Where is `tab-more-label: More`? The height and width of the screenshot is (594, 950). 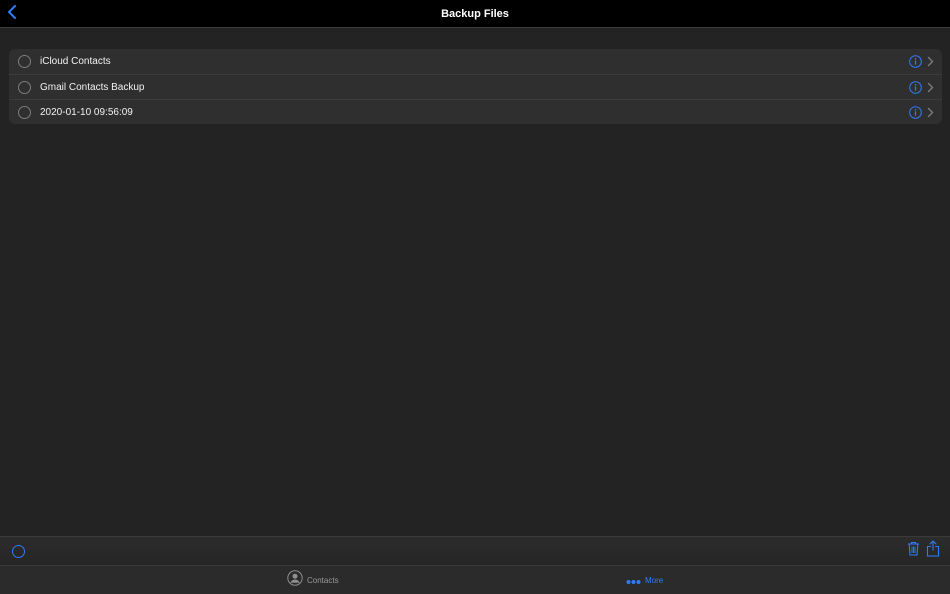 tab-more-label: More is located at coordinates (654, 580).